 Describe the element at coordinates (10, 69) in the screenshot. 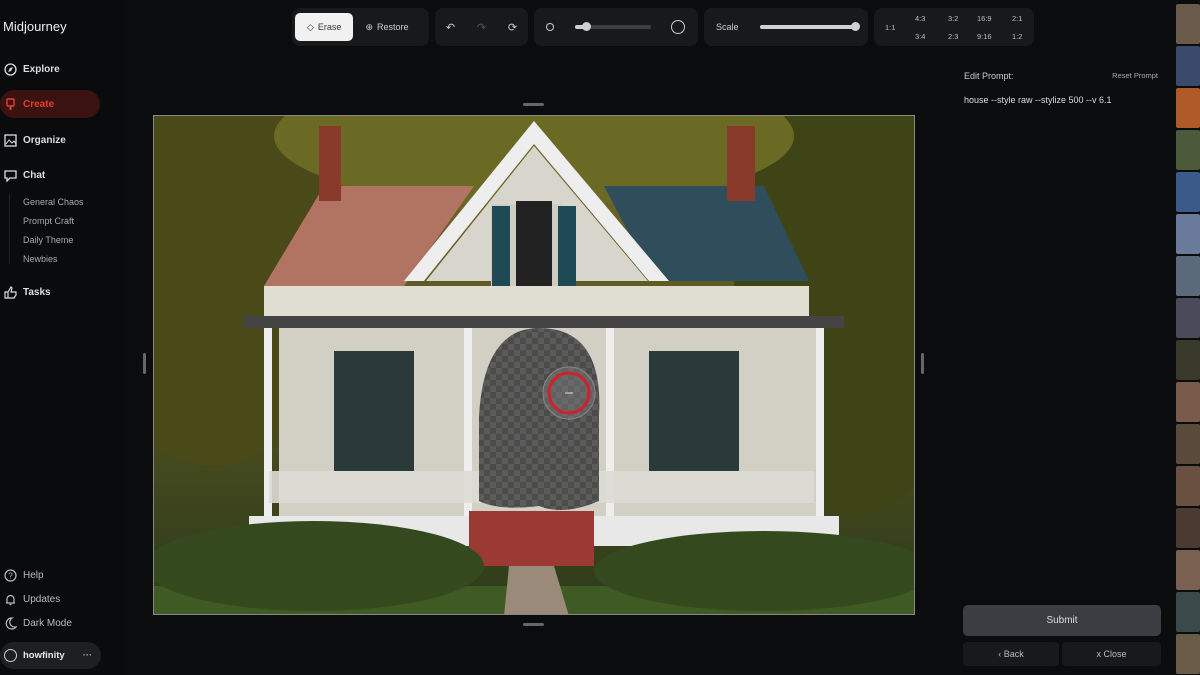

I see `compass-icon` at that location.